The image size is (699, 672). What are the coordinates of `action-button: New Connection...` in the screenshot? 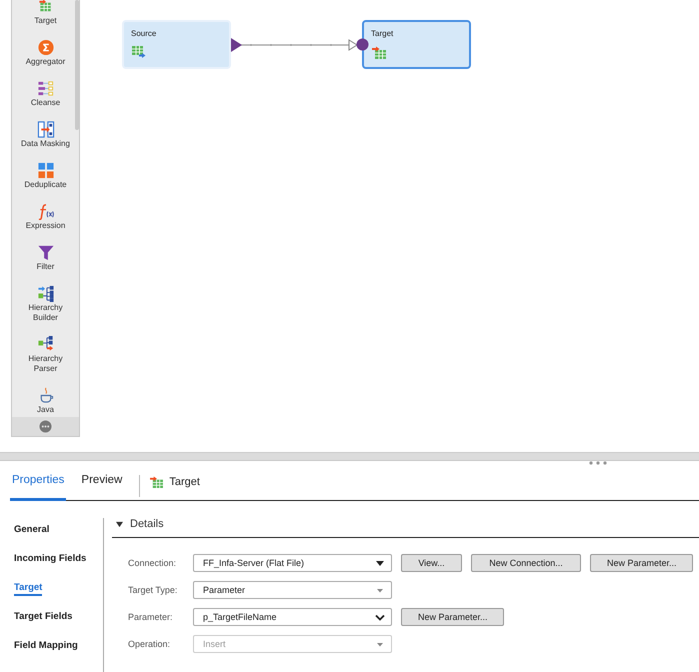 It's located at (526, 563).